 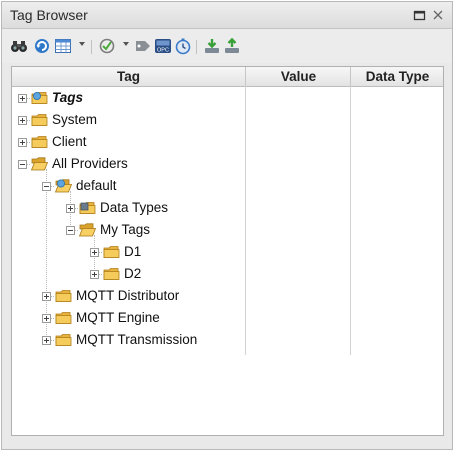 I want to click on tree-row: MQTT Distributor, so click(x=128, y=296).